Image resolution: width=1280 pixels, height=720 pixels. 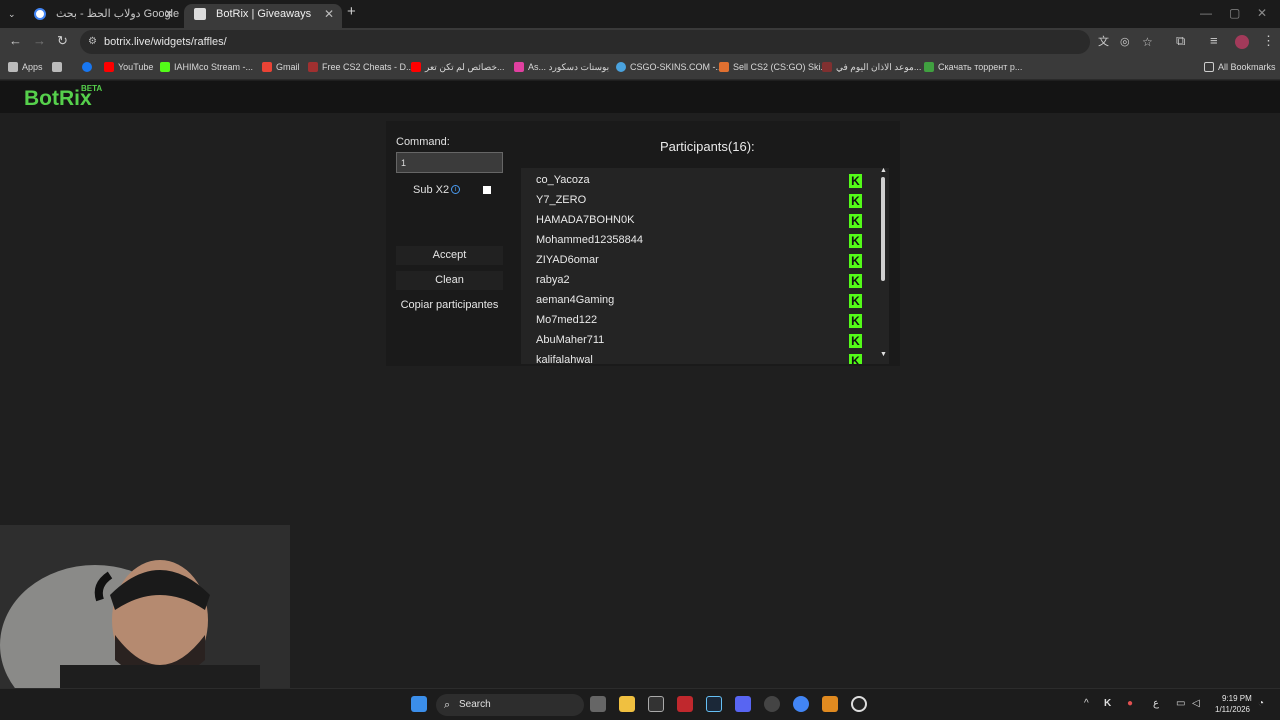 I want to click on extensions-icon: ⧉, so click(x=1180, y=41).